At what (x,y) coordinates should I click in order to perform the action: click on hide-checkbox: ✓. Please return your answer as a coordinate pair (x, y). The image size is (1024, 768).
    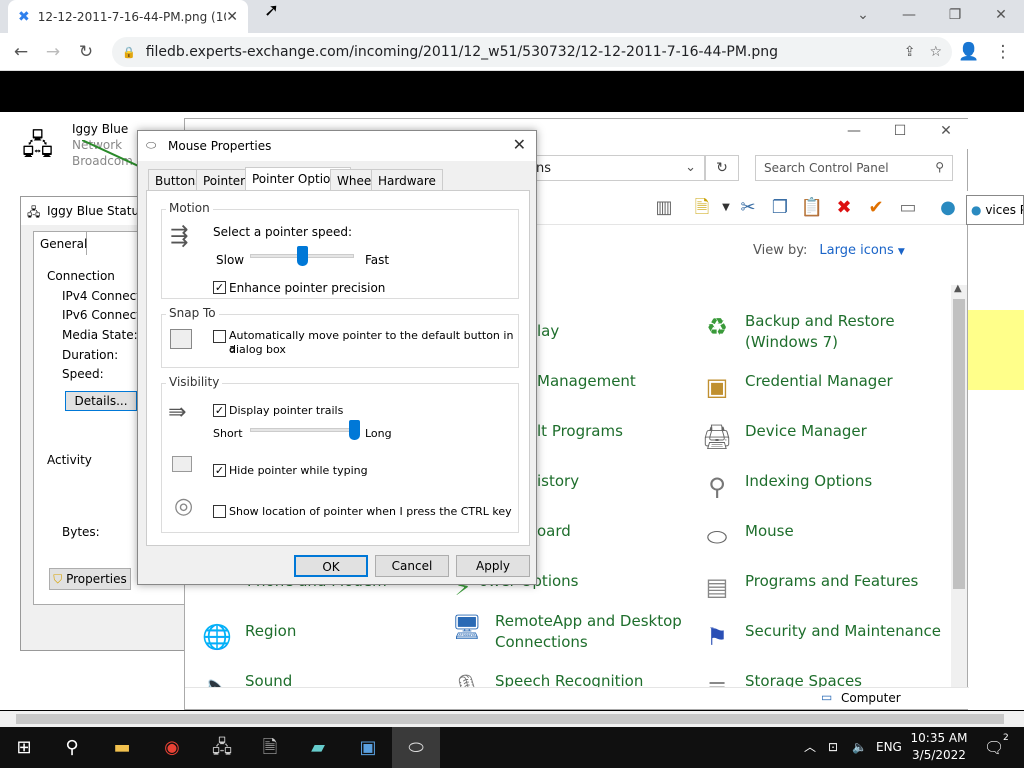
    Looking at the image, I should click on (219, 470).